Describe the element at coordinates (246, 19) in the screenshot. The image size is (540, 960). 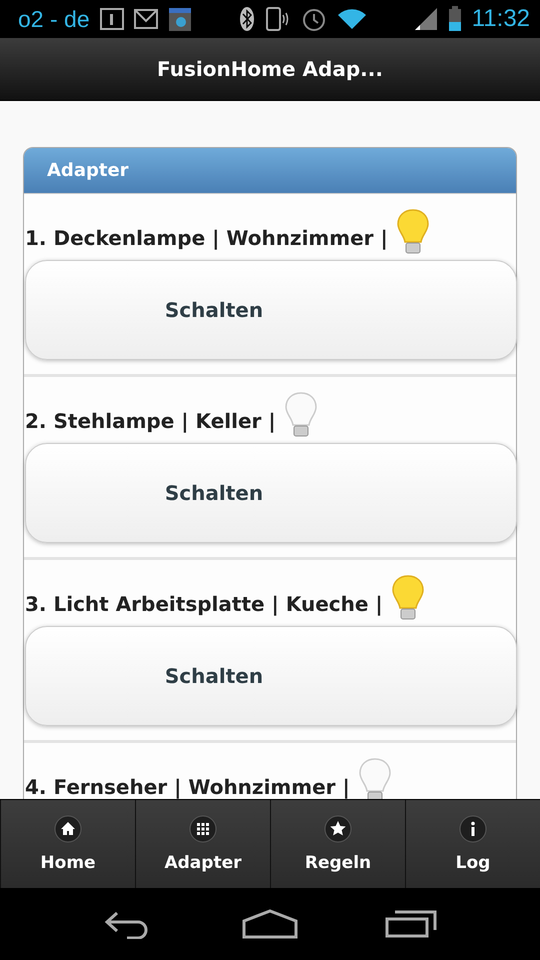
I see `bluetooth-icon` at that location.